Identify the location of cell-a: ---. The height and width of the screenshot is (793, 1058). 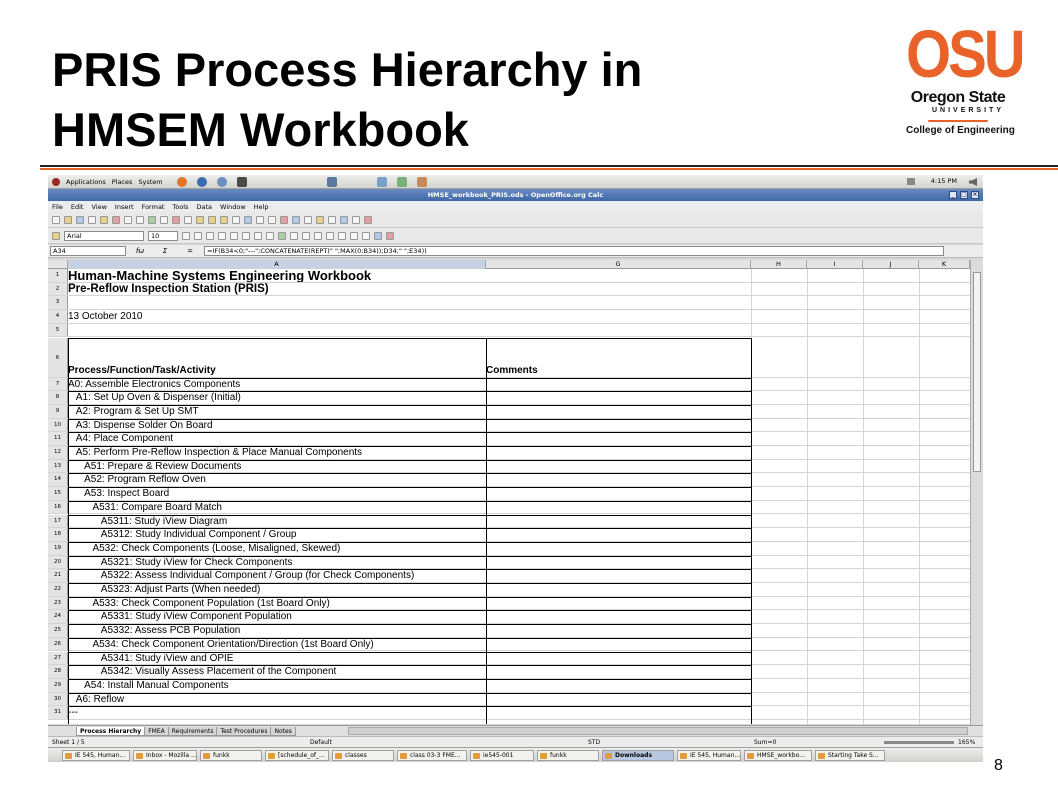
(277, 712).